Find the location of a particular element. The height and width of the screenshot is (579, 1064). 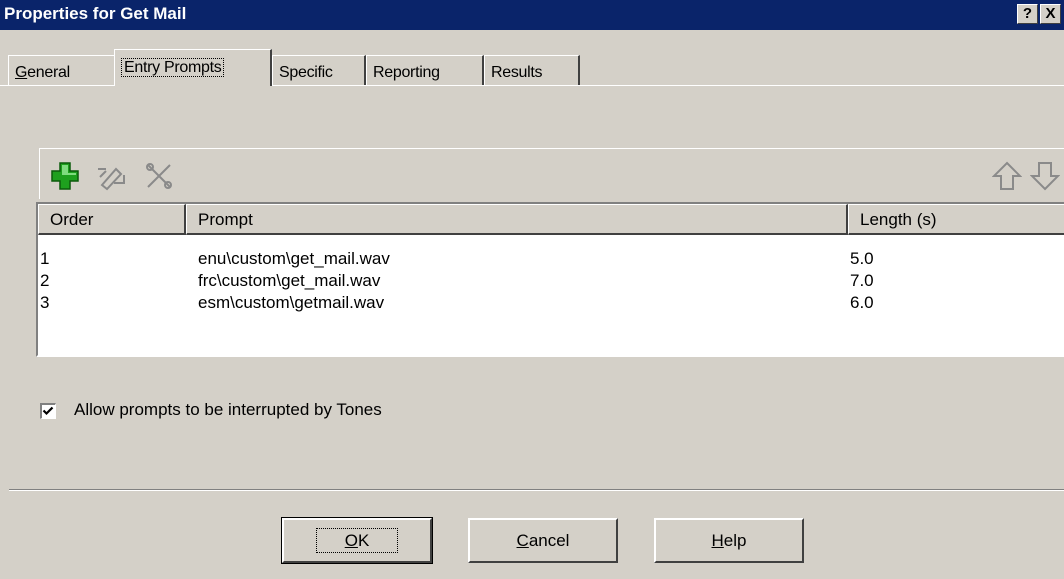

tab-results: Results is located at coordinates (532, 70).